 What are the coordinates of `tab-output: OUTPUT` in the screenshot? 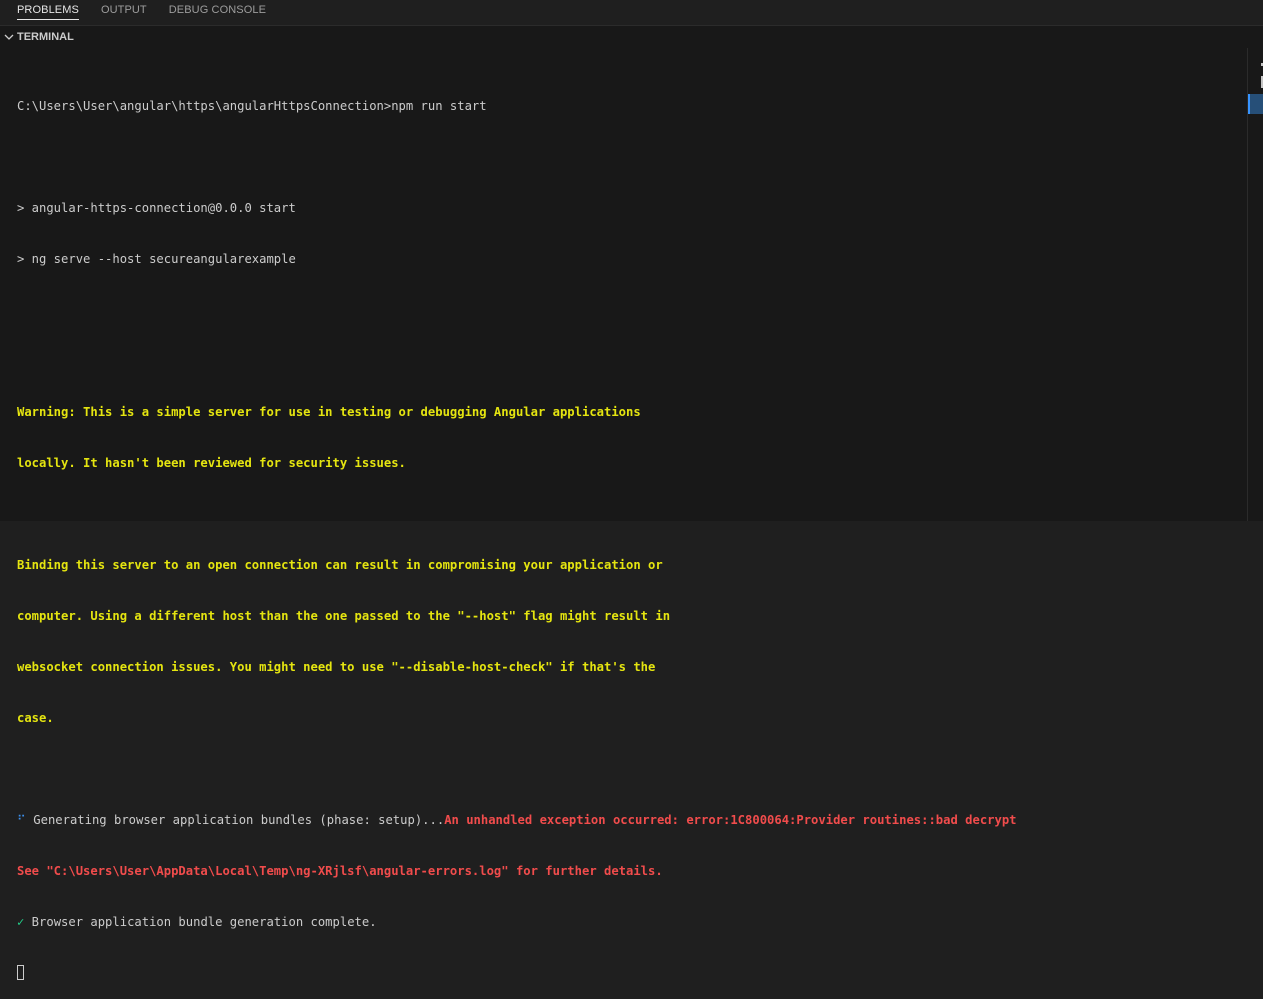 It's located at (124, 12).